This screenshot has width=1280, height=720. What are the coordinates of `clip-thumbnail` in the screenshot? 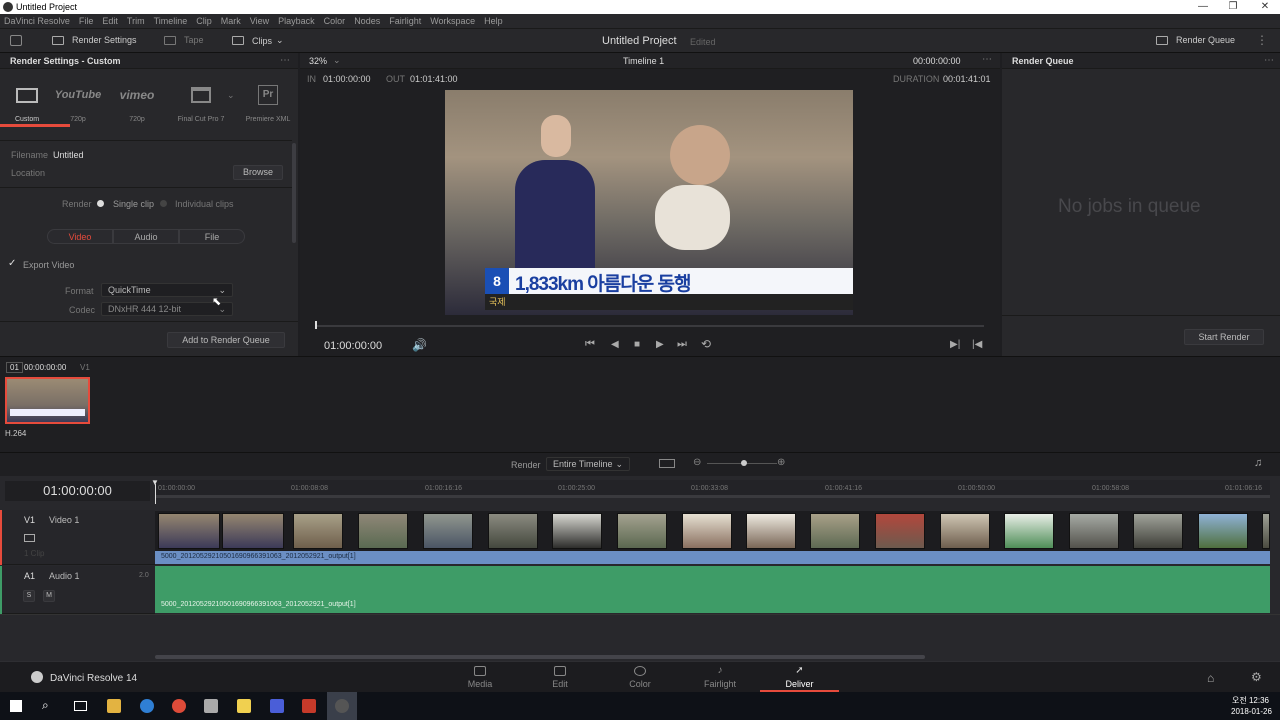 It's located at (47, 400).